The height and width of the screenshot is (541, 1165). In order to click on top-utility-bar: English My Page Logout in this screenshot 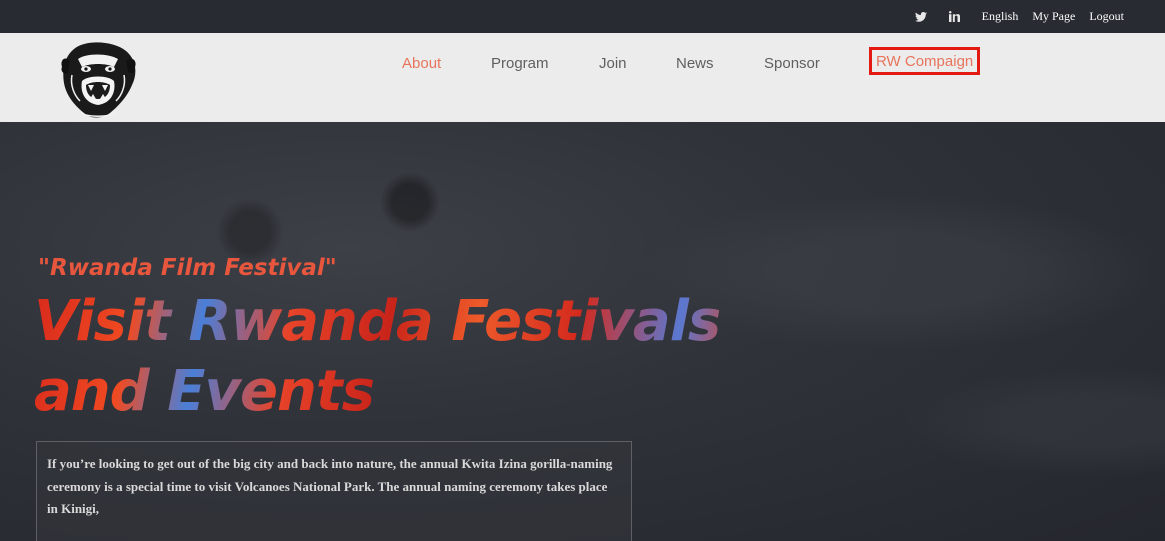, I will do `click(582, 16)`.